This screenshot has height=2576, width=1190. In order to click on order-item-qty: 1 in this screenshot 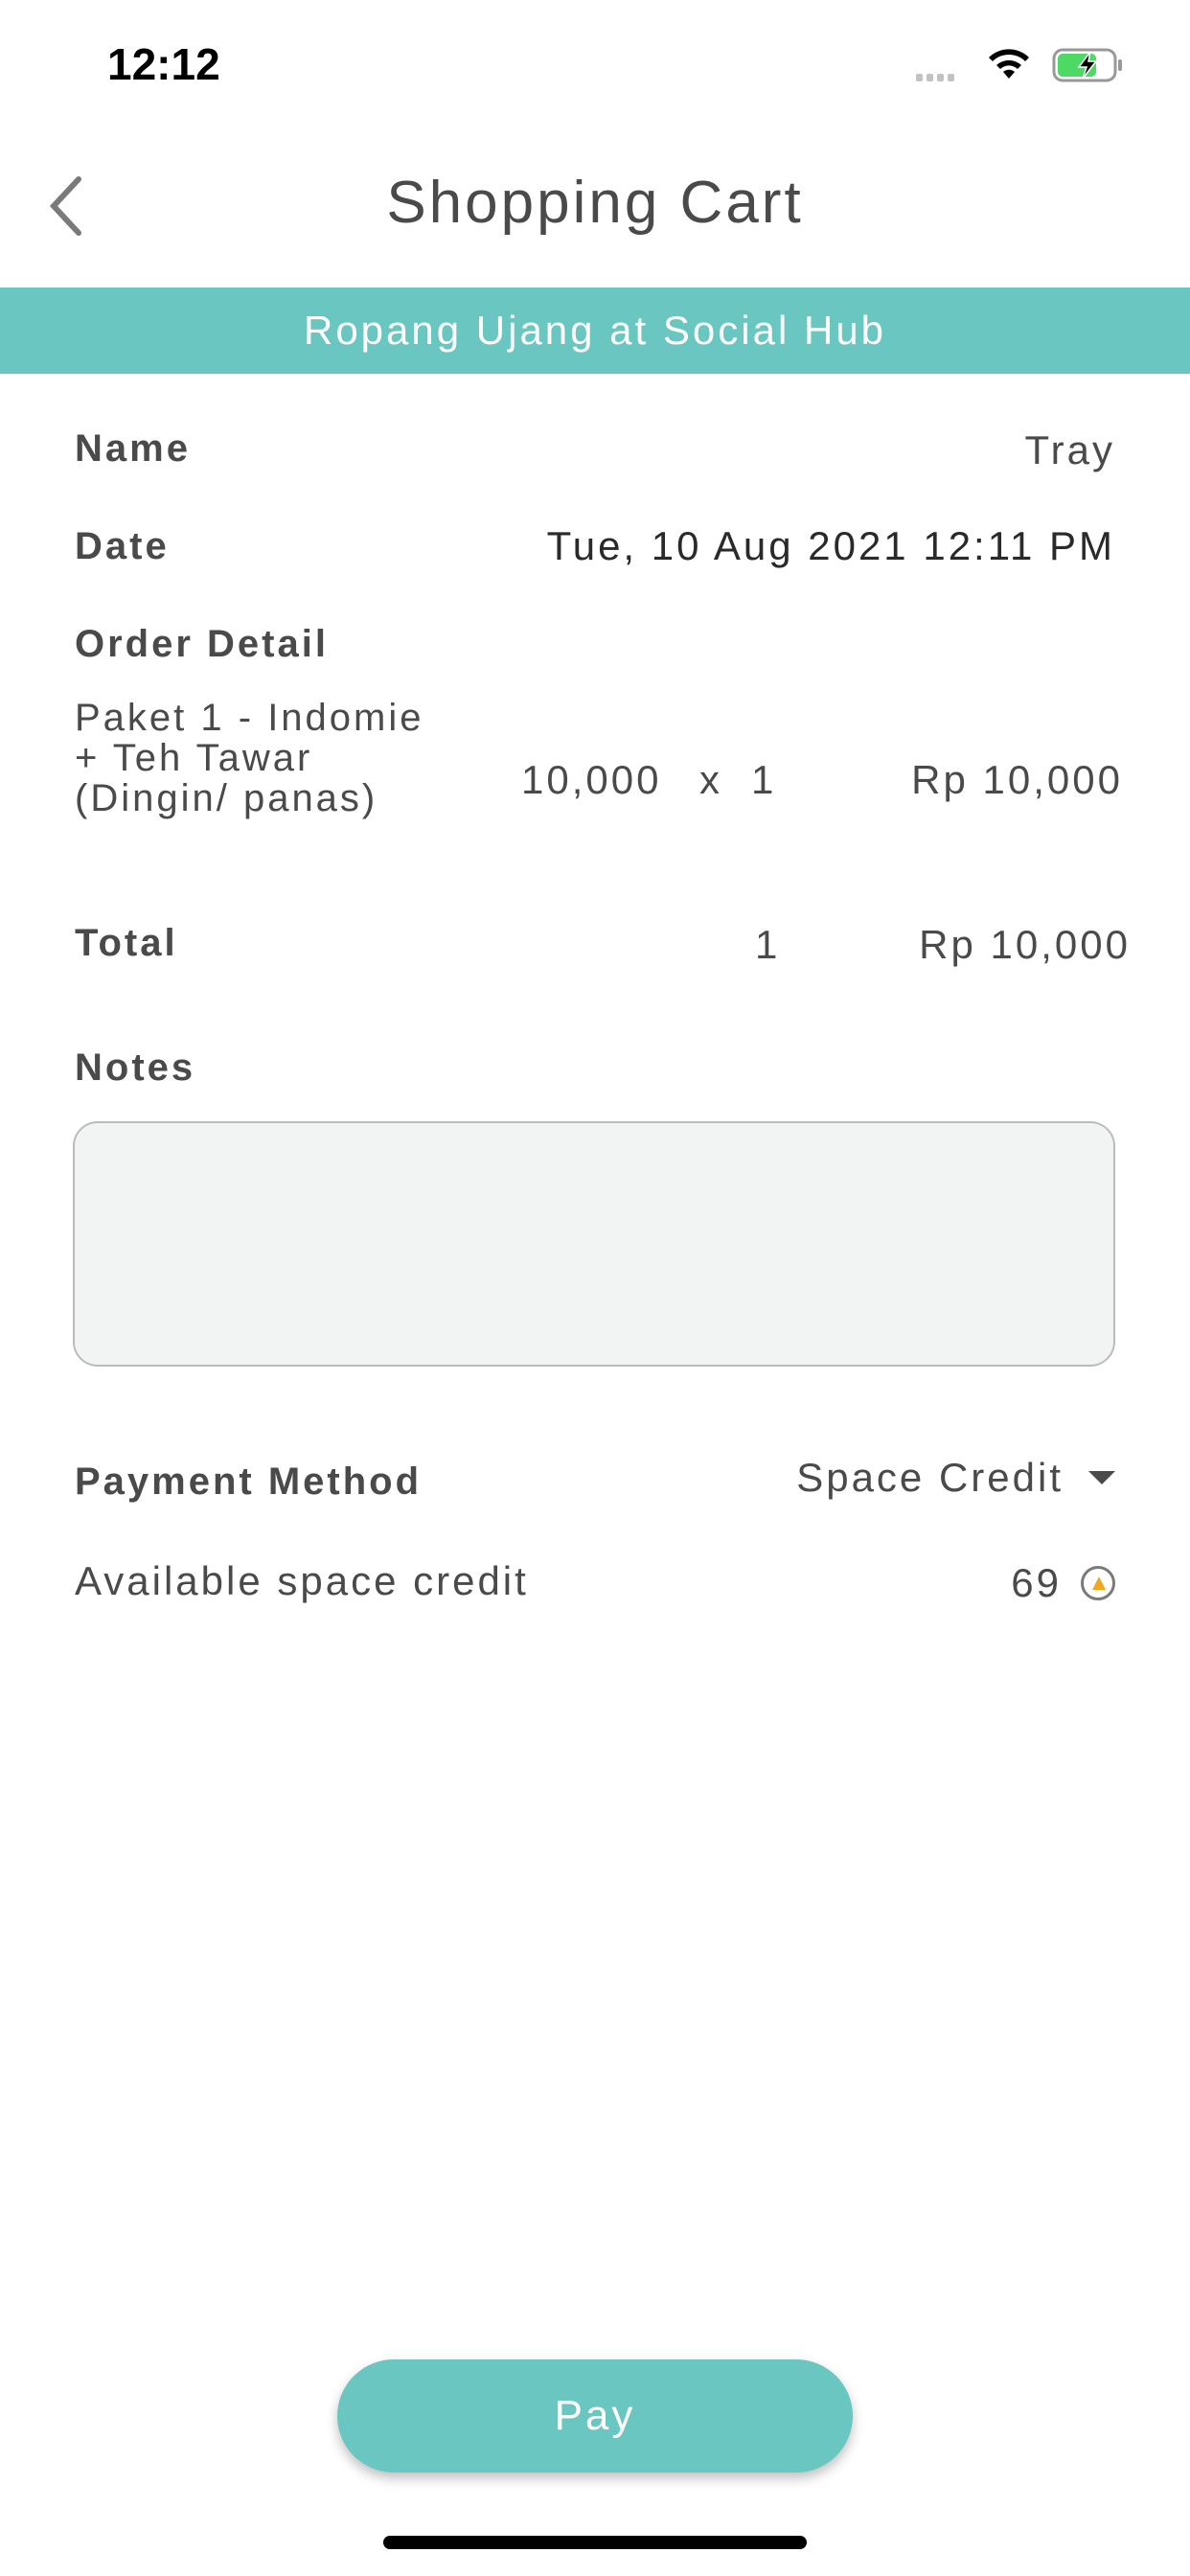, I will do `click(764, 779)`.